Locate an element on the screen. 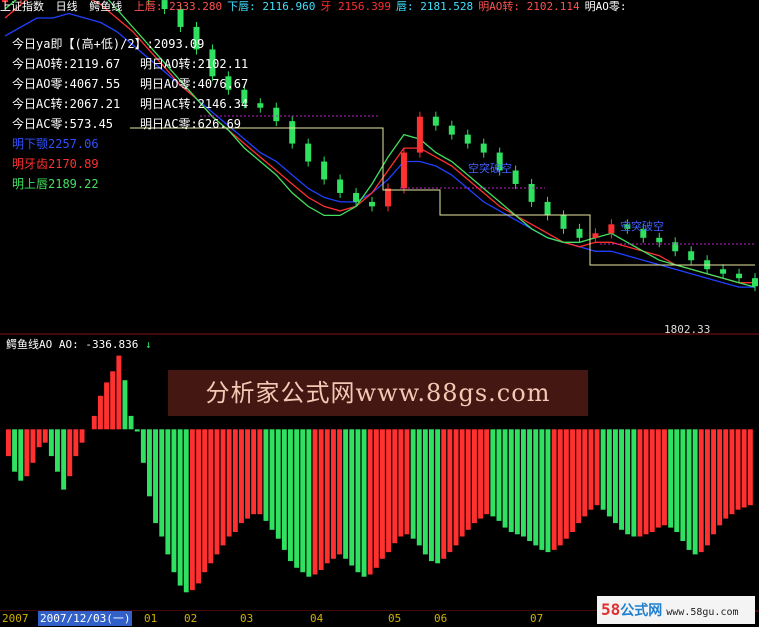 The image size is (759, 627). date-label-0: 2007 is located at coordinates (15, 618).